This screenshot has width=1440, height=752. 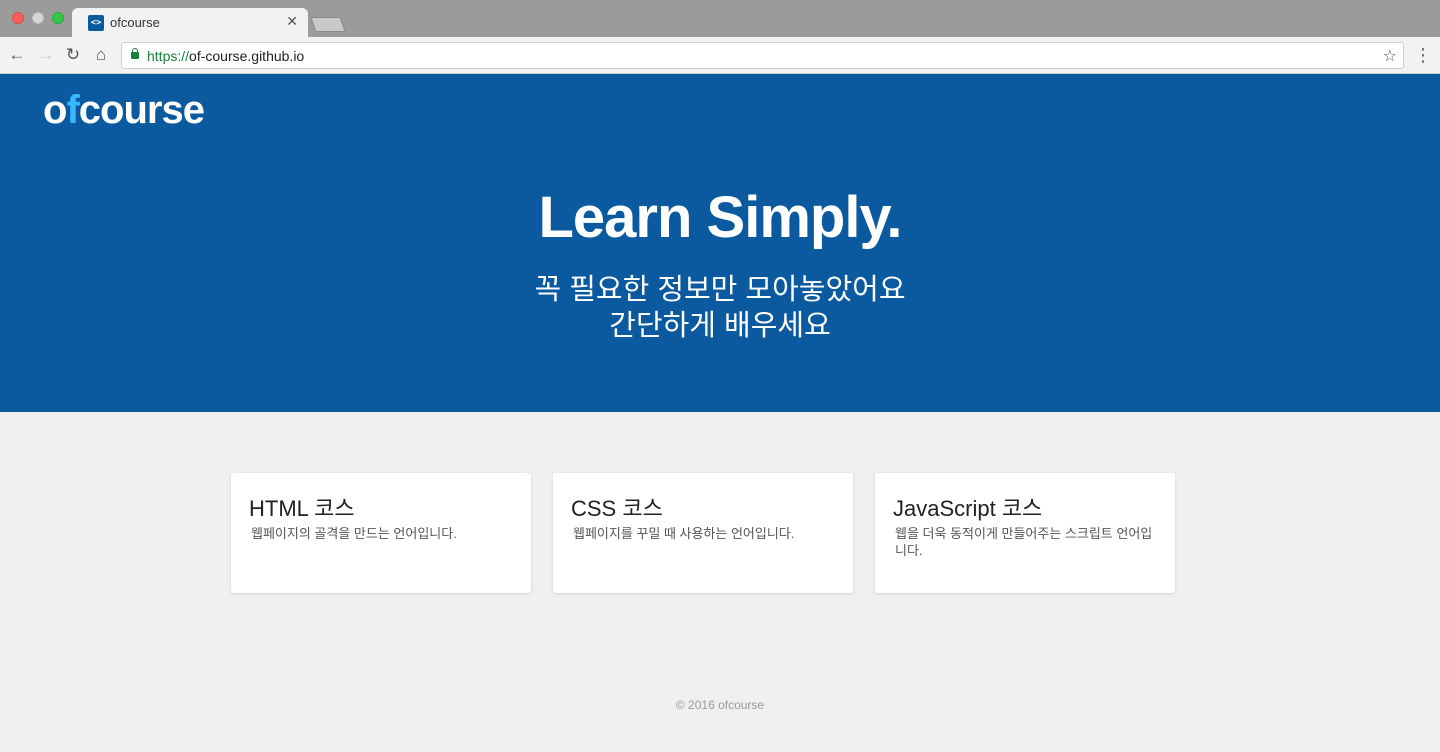 What do you see at coordinates (141, 110) in the screenshot?
I see `logo-suffix: course` at bounding box center [141, 110].